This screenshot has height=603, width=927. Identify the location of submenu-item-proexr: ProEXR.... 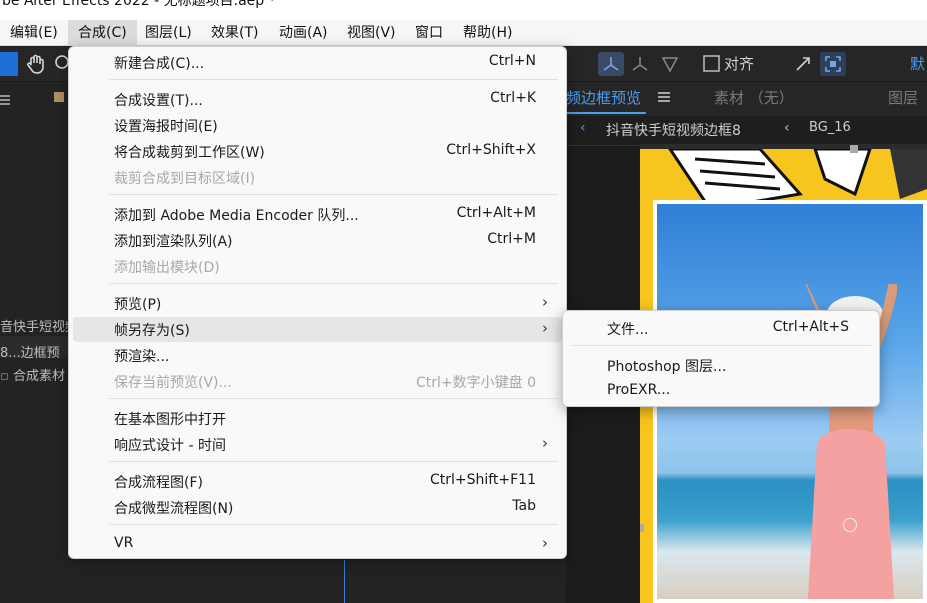
(721, 391).